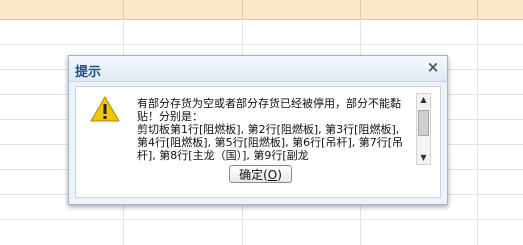 This screenshot has width=523, height=245. I want to click on message-scrollbar: ▲ ▼, so click(423, 129).